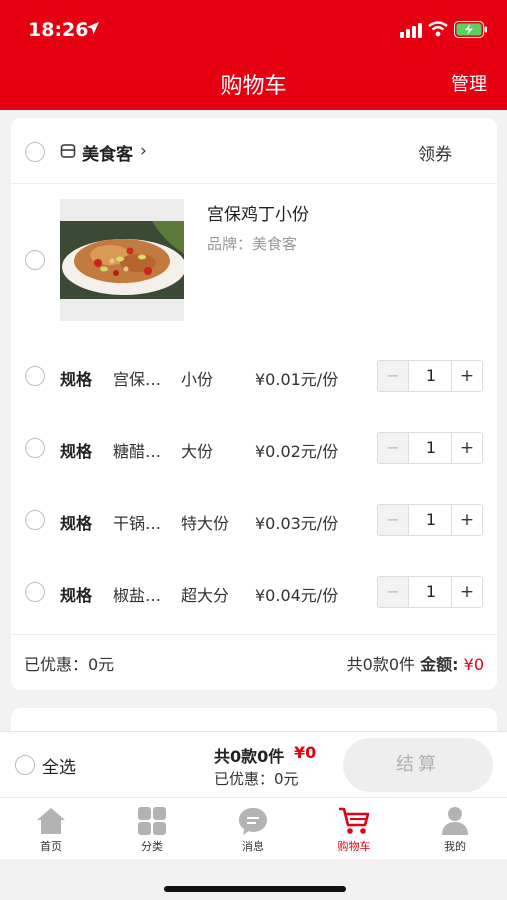 The height and width of the screenshot is (900, 507). Describe the element at coordinates (455, 821) in the screenshot. I see `user-icon` at that location.